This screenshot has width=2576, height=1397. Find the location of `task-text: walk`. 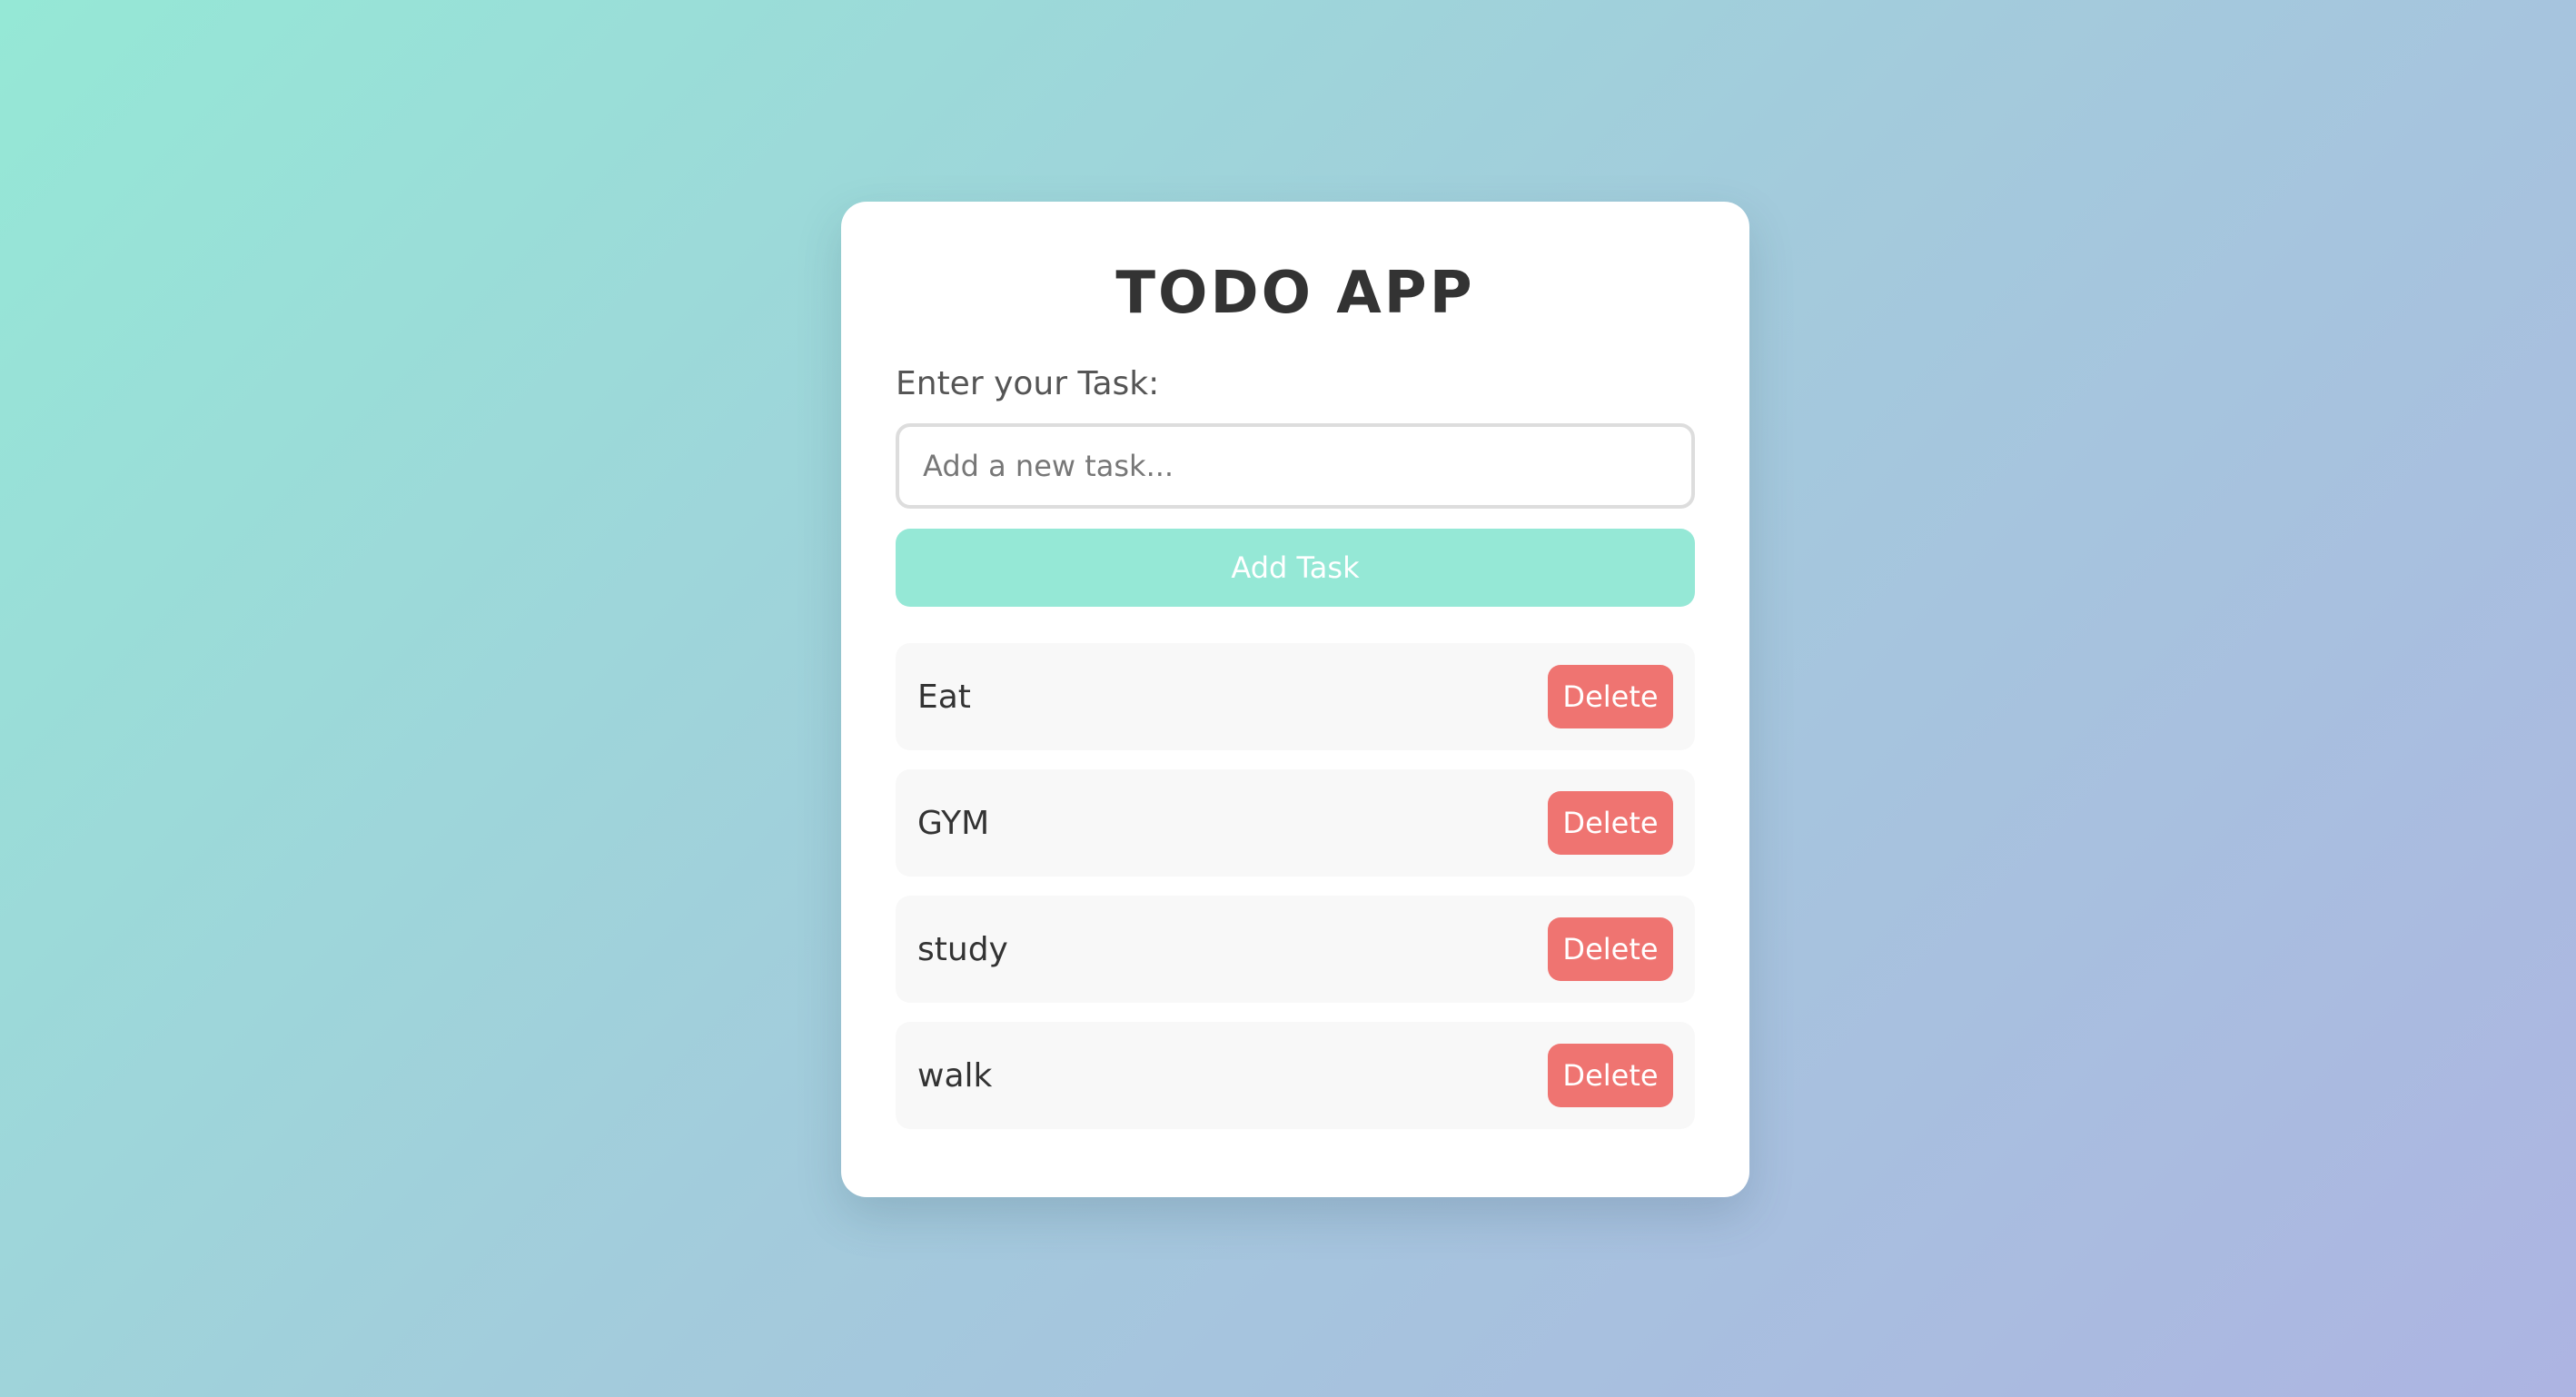

task-text: walk is located at coordinates (955, 1075).